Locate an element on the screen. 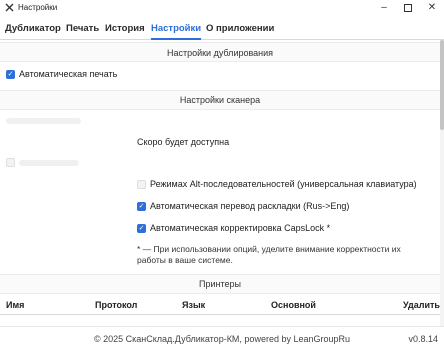 The image size is (444, 350). coming-soon-text: Скоро будет доступна is located at coordinates (183, 142).